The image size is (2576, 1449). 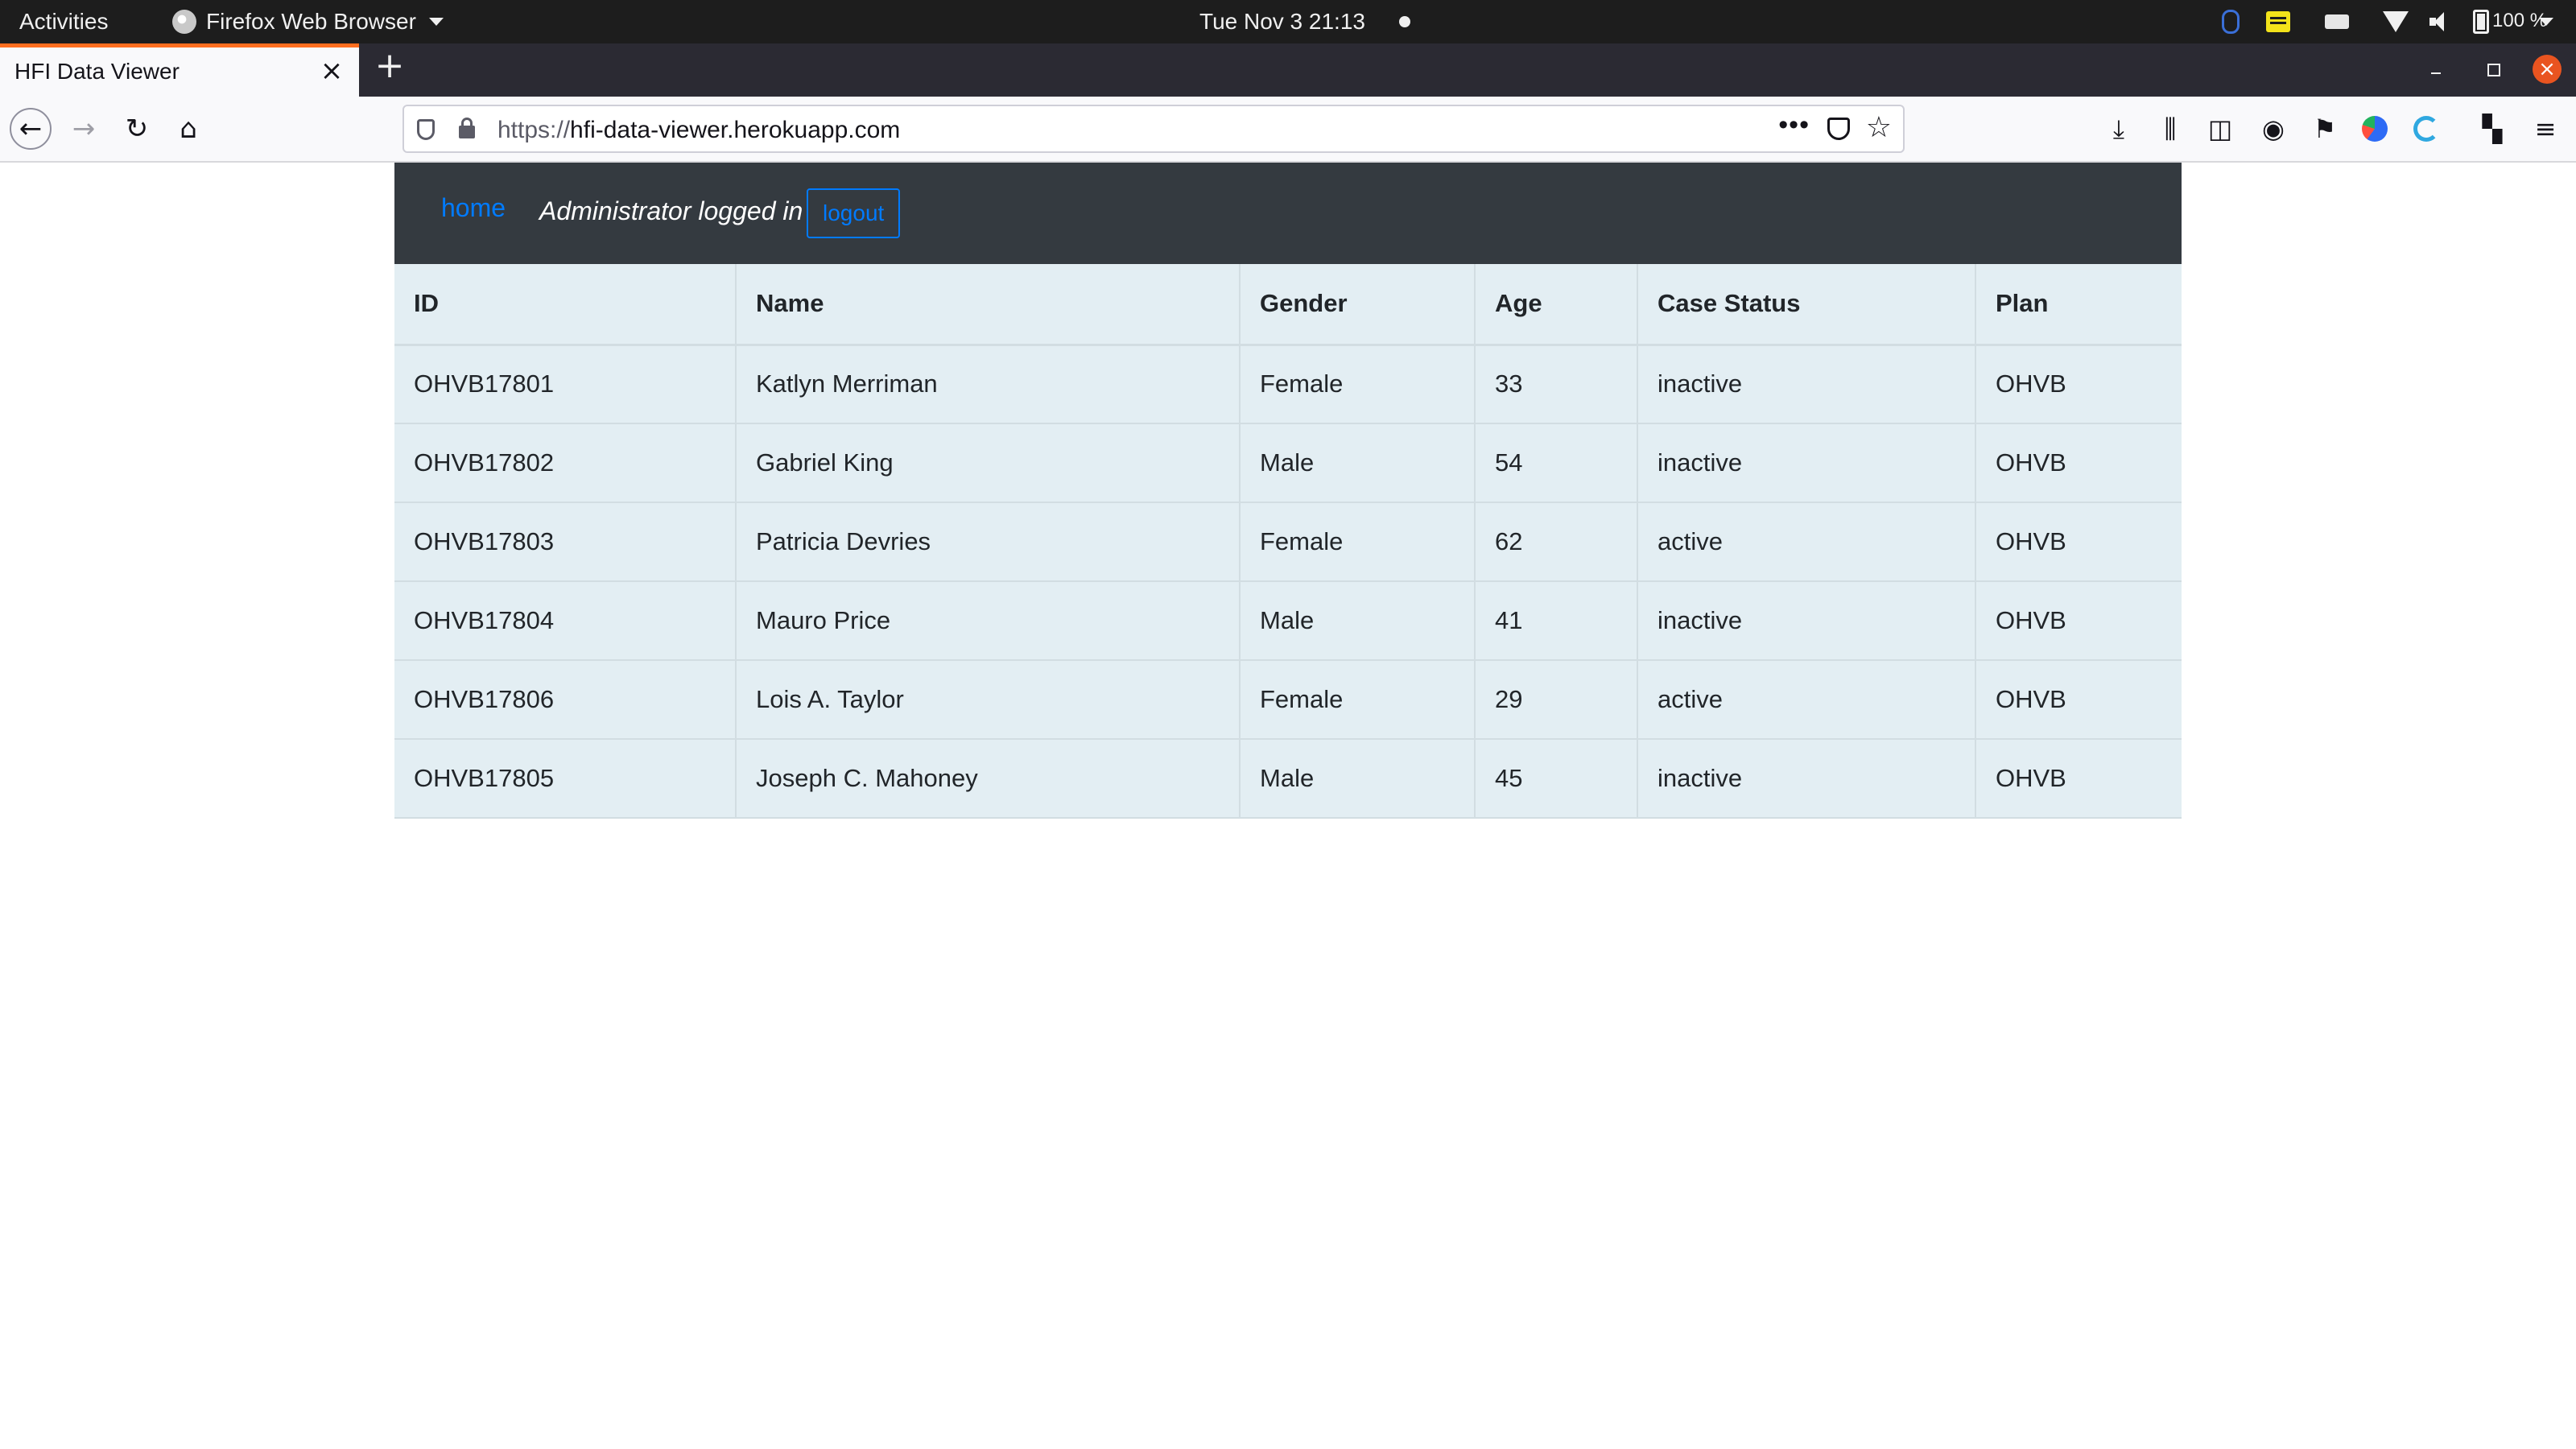 I want to click on app-menu-label: Firefox Web Browser, so click(x=311, y=21).